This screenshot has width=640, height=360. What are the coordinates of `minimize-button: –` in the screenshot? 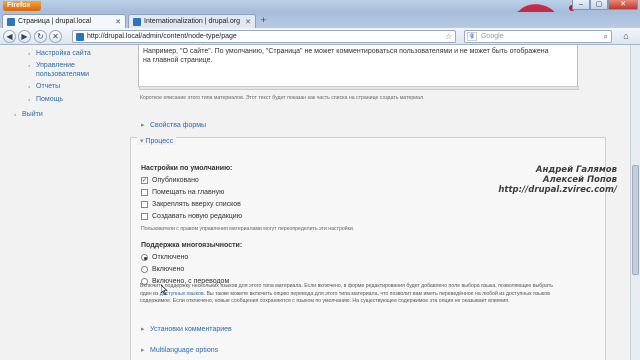 It's located at (581, 5).